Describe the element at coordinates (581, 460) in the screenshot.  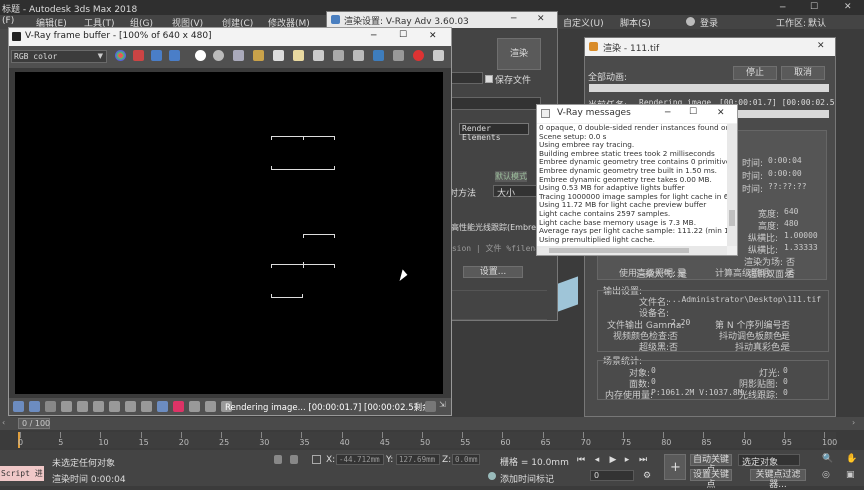
I see `goto-start-icon: ⏮` at that location.